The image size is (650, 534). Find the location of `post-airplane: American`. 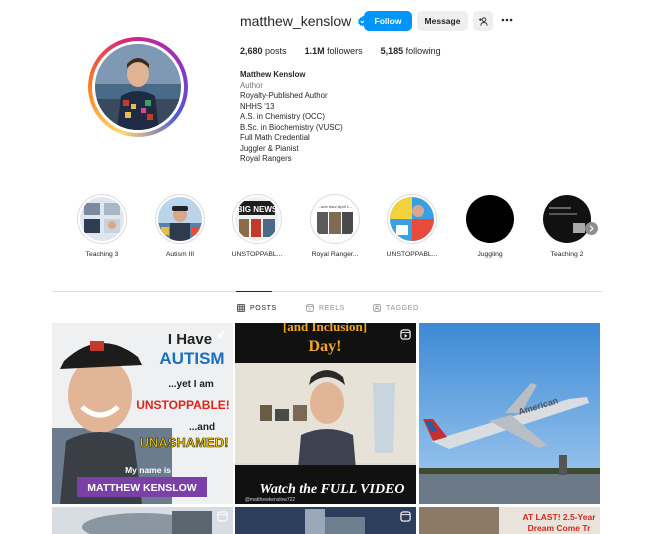

post-airplane: American is located at coordinates (509, 413).